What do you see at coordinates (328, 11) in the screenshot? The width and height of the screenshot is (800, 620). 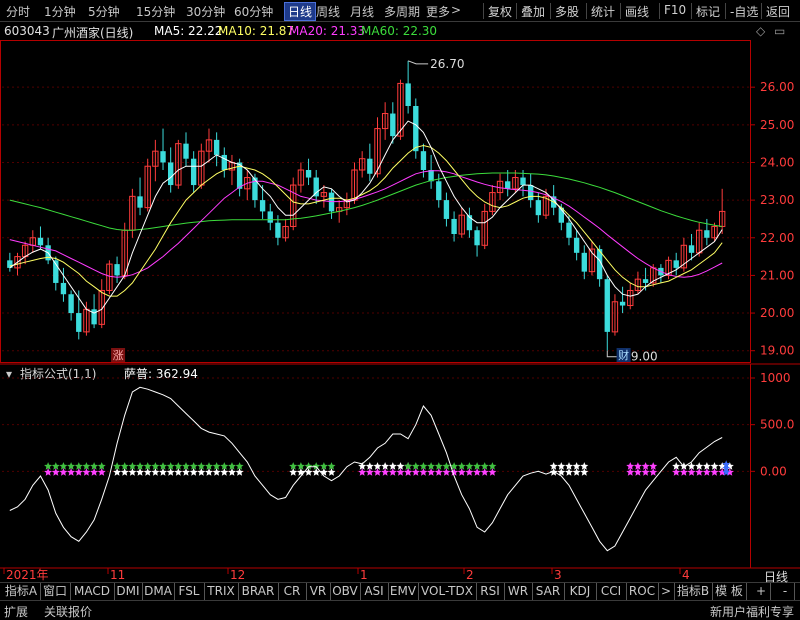 I see `toolbar-item-7: 周线` at bounding box center [328, 11].